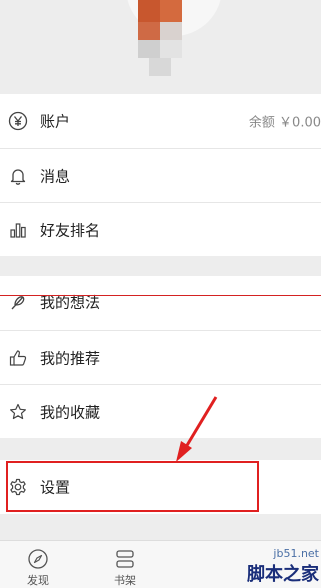 The image size is (321, 588). What do you see at coordinates (18, 230) in the screenshot?
I see `bar-chart-icon` at bounding box center [18, 230].